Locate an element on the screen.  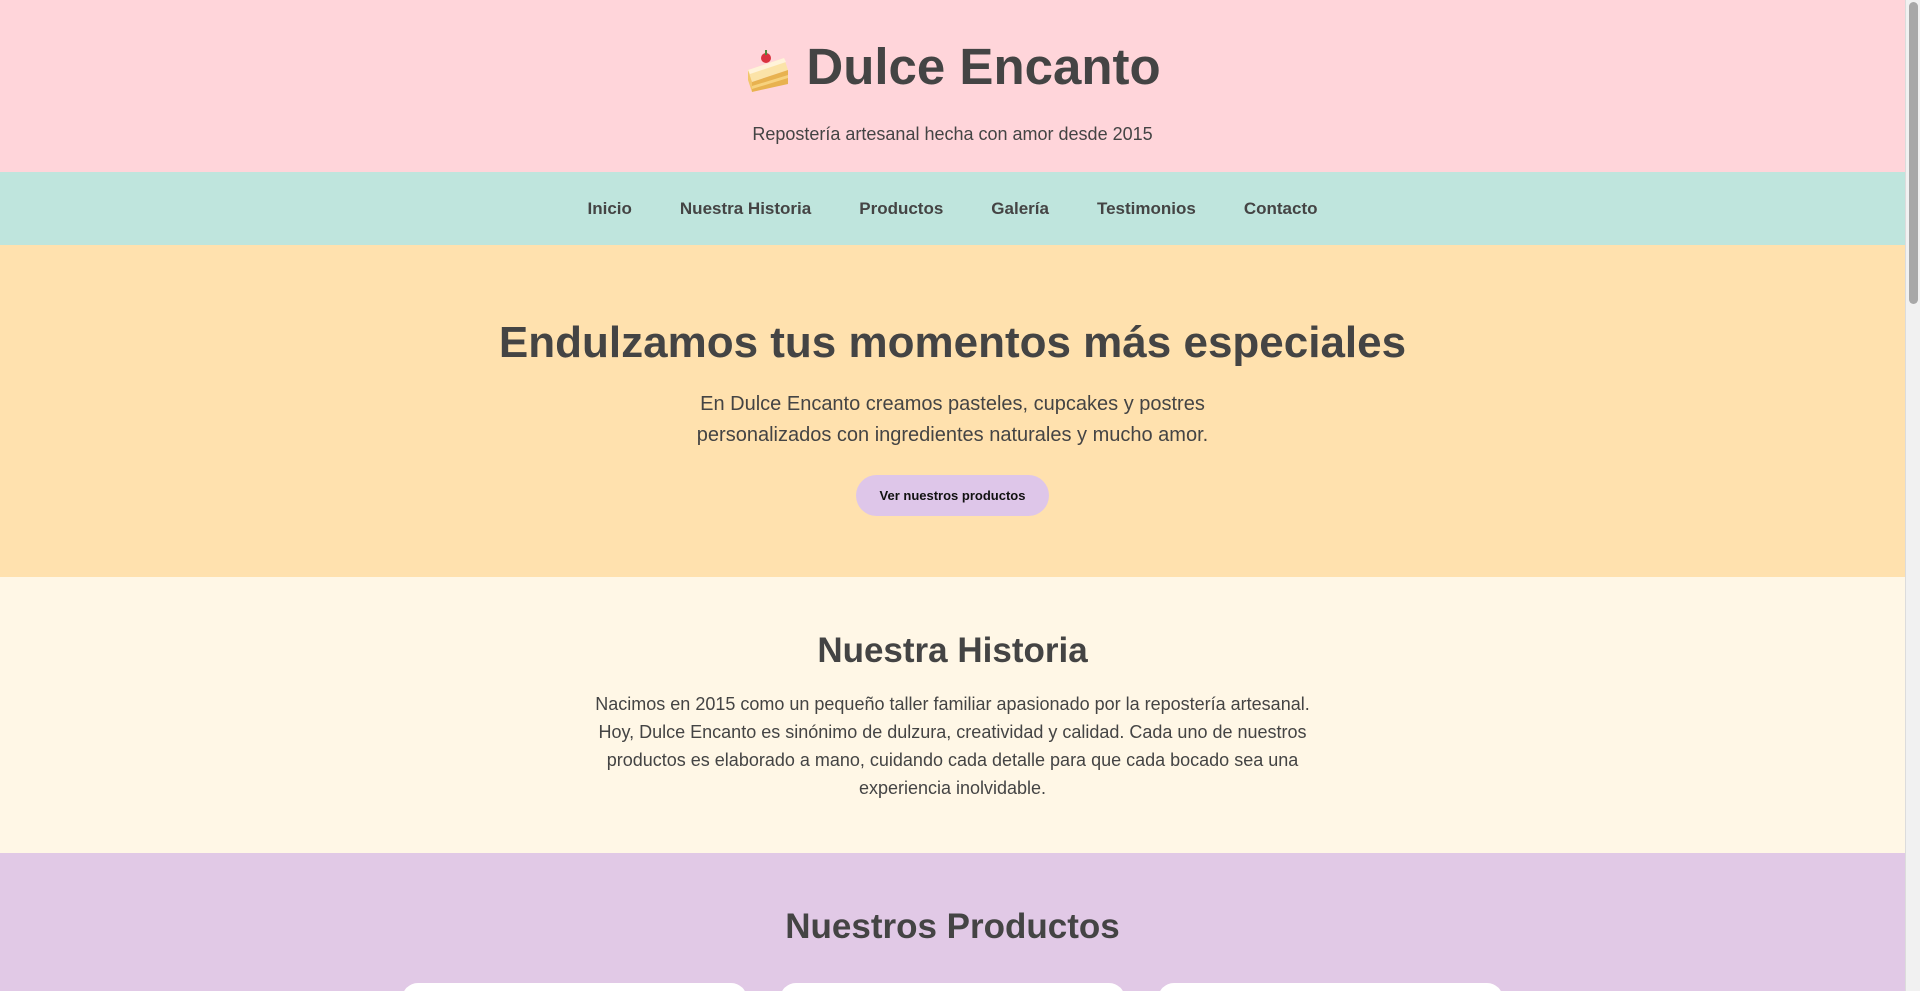
history-title: Nuestra Historia is located at coordinates (952, 650).